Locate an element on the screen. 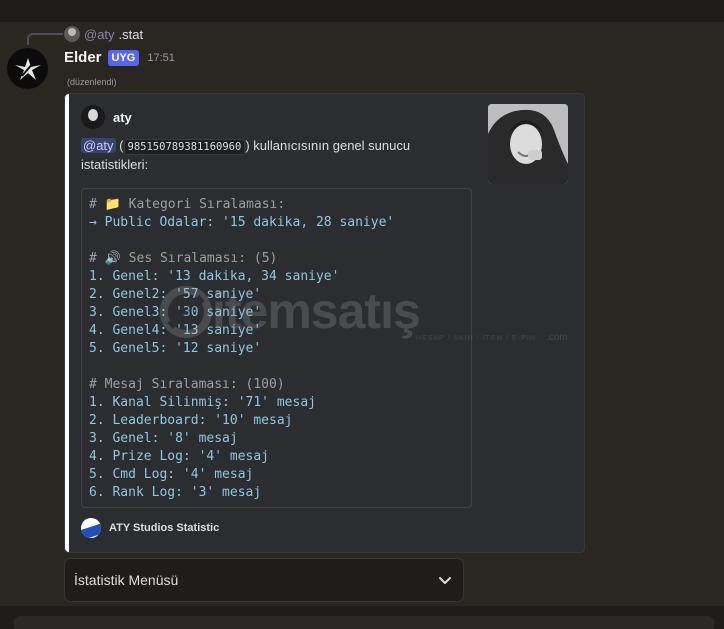 The image size is (724, 629). embed-footer: ATY Studios Statistic is located at coordinates (150, 528).